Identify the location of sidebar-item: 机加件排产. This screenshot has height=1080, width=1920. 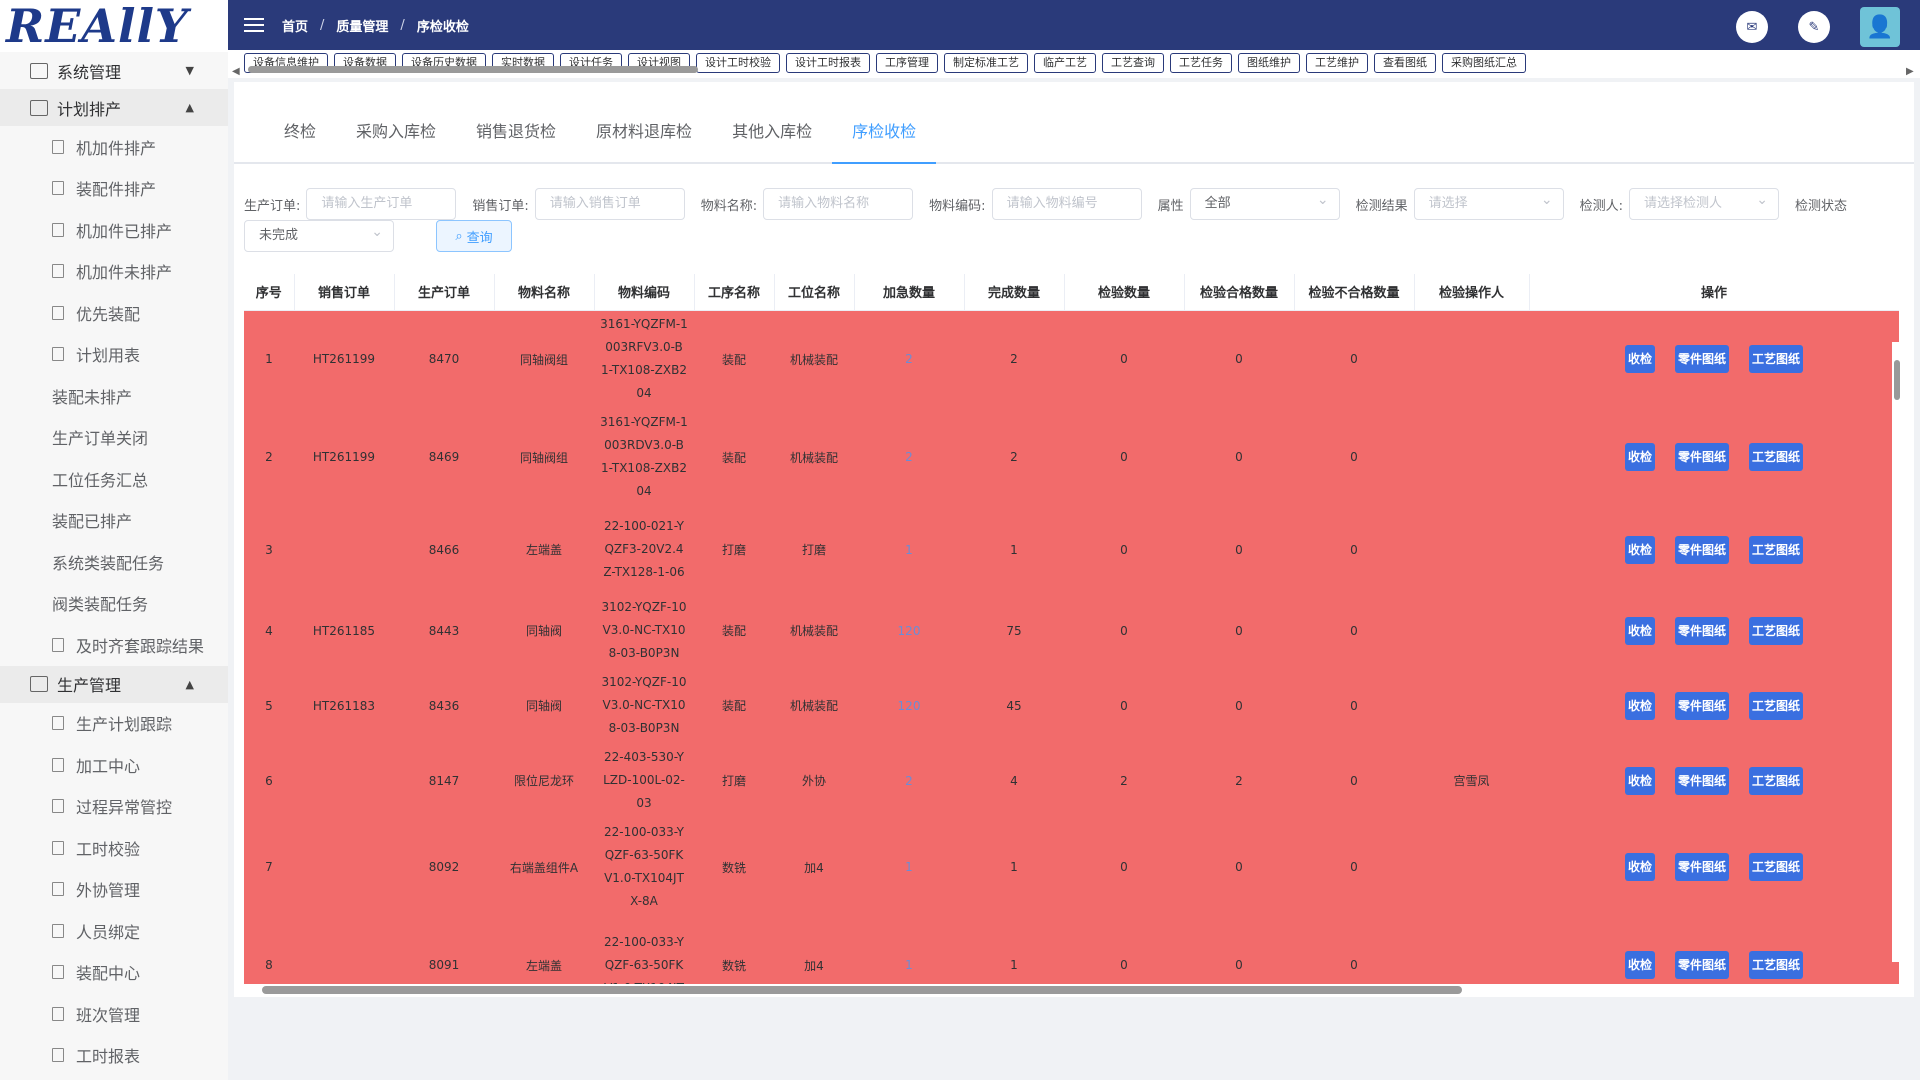
(114, 147).